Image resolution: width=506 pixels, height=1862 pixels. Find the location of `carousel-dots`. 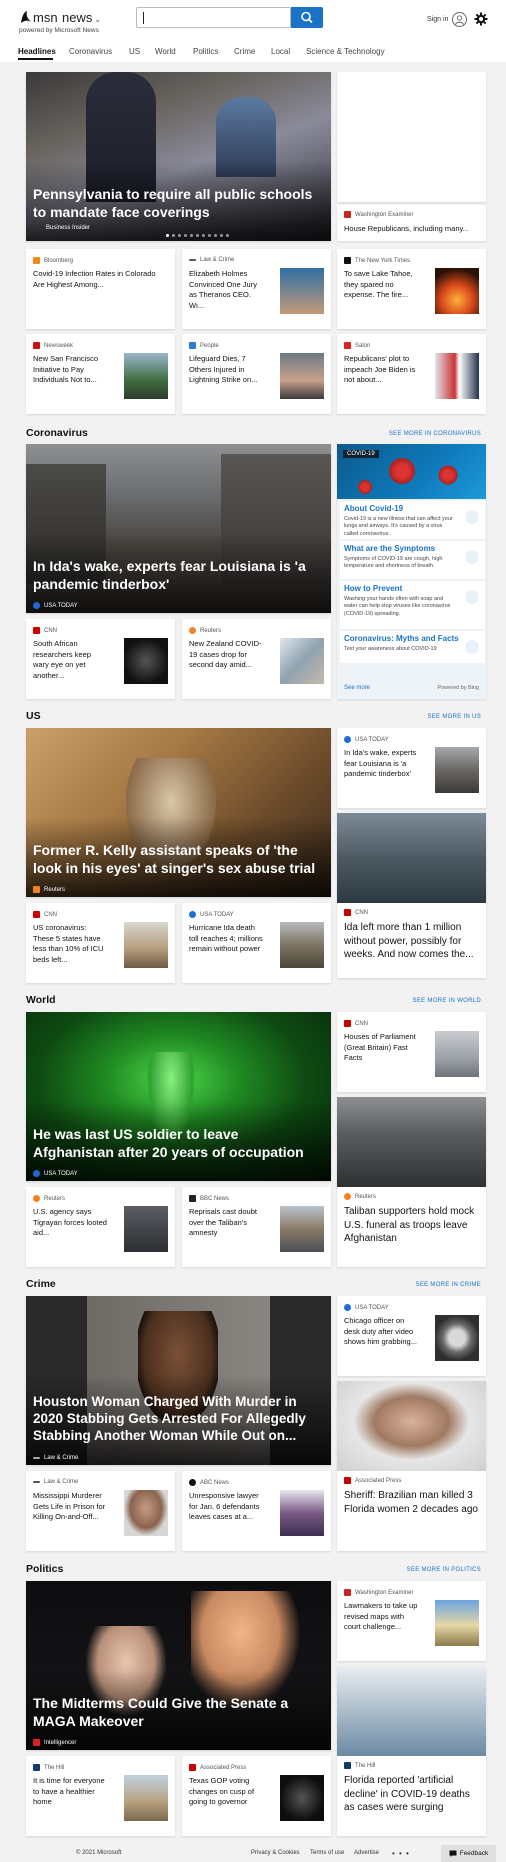

carousel-dots is located at coordinates (197, 235).